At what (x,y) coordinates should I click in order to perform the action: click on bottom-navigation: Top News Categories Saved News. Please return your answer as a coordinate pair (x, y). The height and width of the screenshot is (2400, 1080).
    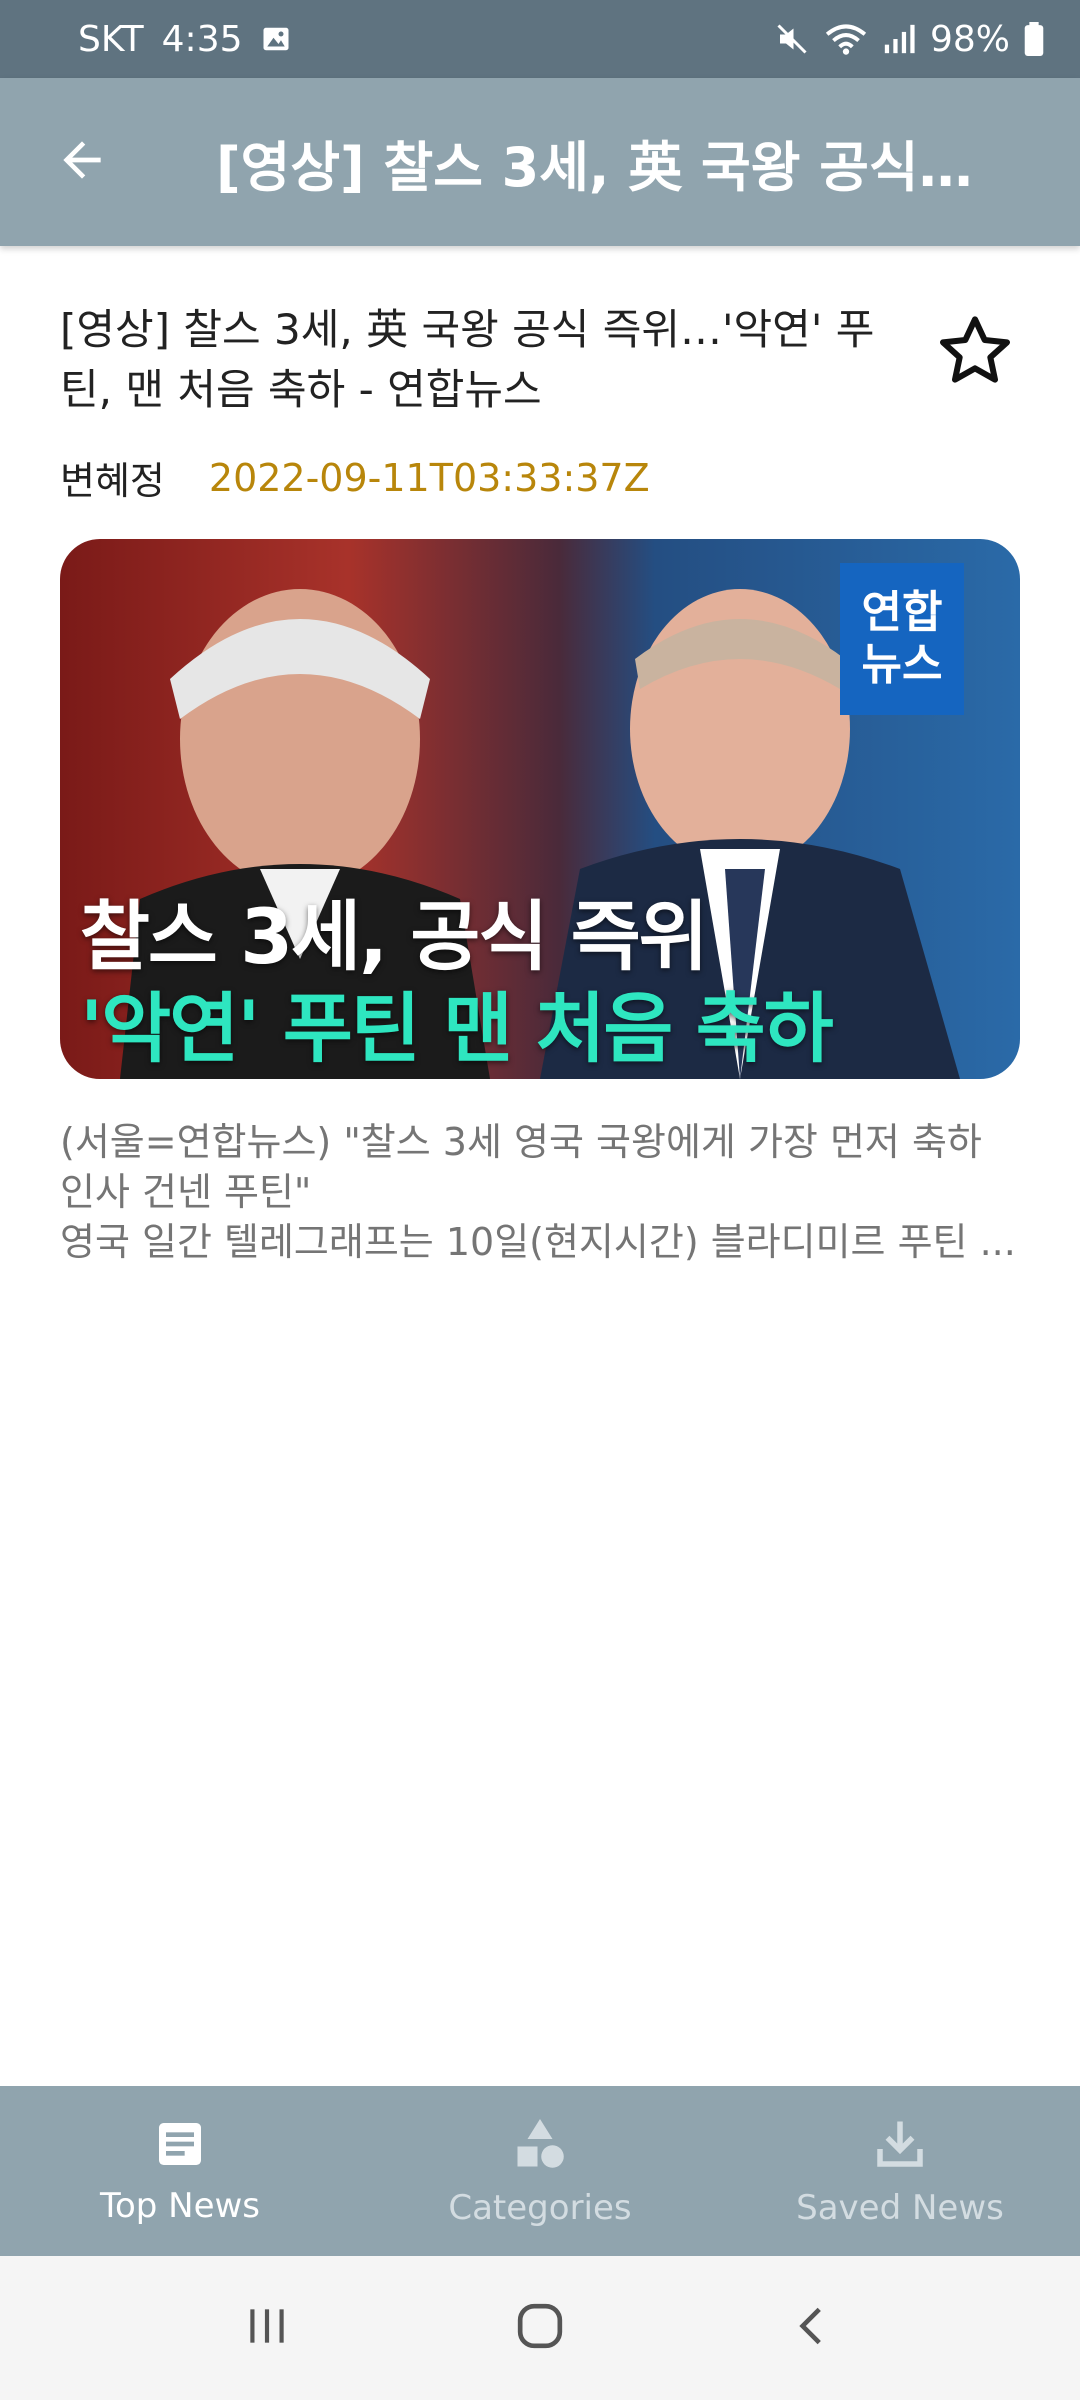
    Looking at the image, I should click on (540, 2171).